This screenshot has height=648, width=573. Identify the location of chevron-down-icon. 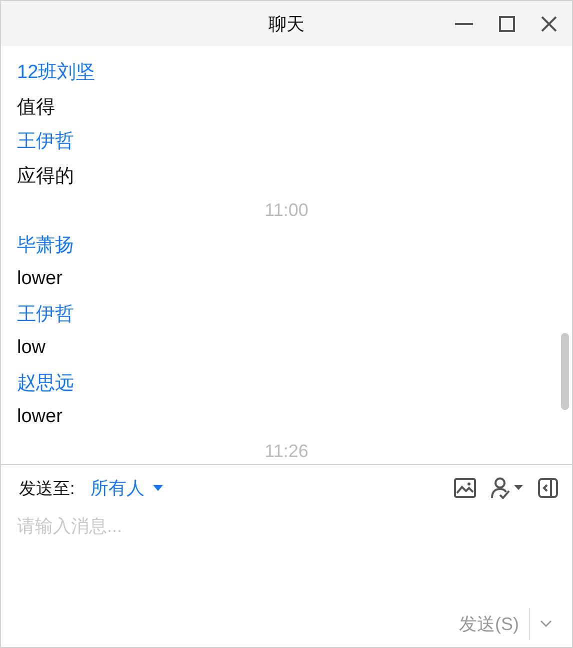
(546, 624).